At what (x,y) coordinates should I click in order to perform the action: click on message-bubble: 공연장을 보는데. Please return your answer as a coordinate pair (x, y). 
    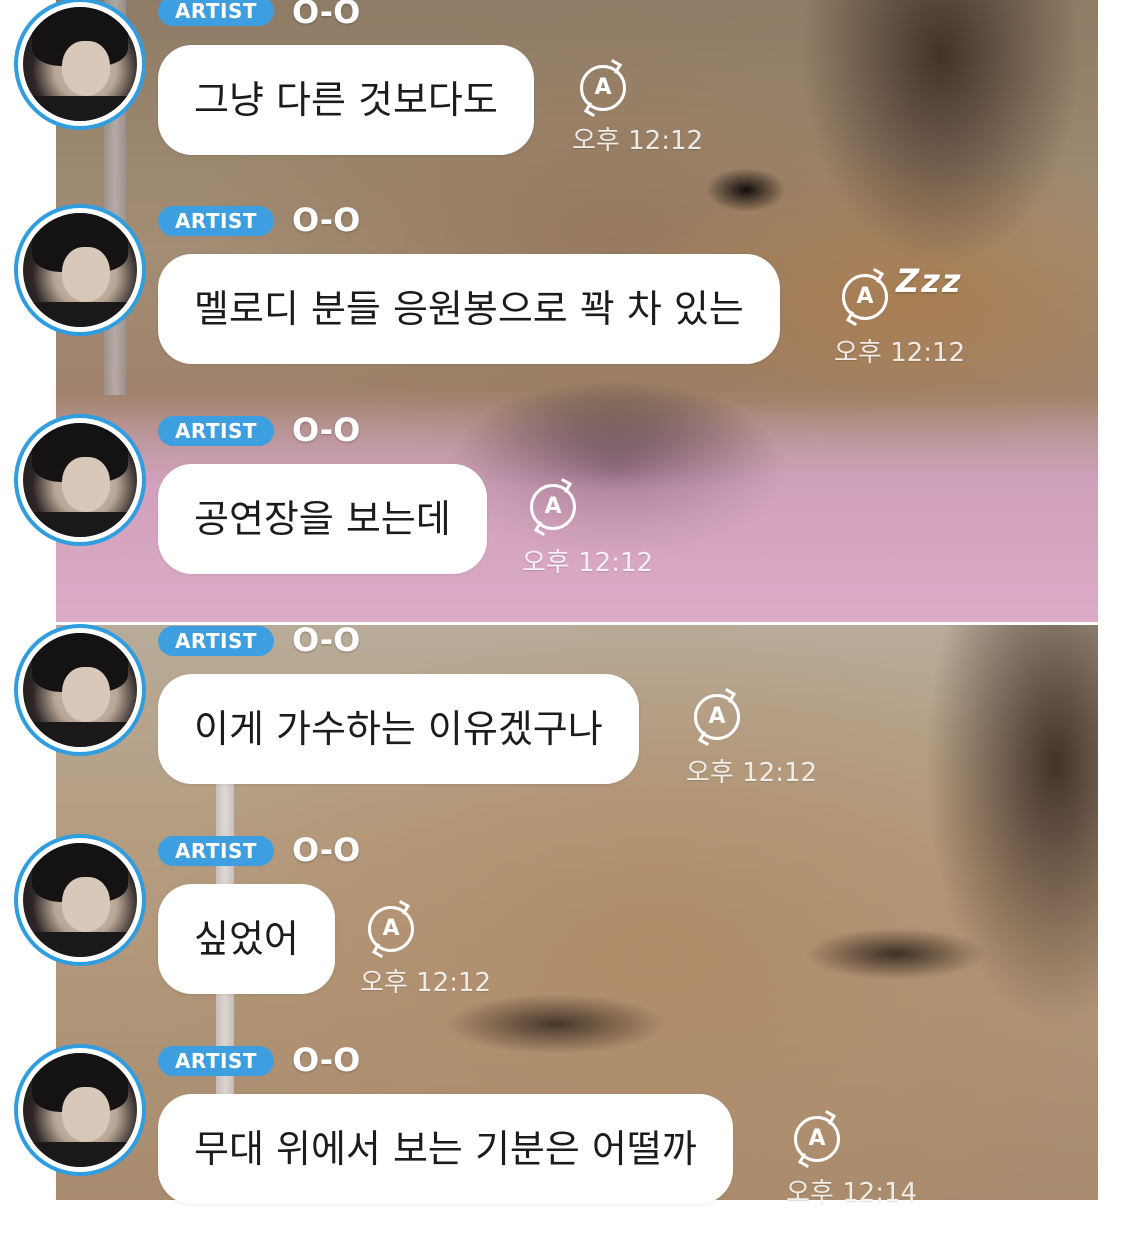
    Looking at the image, I should click on (322, 519).